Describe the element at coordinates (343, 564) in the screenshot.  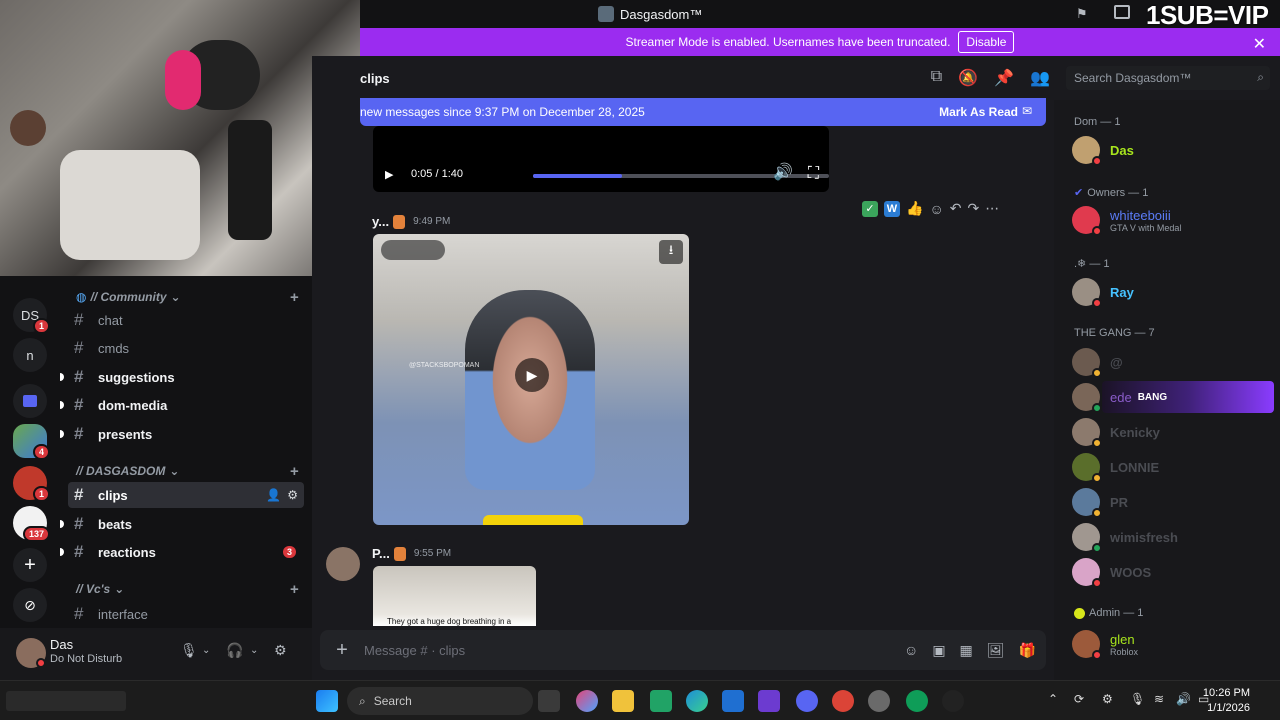
I see `avatar` at that location.